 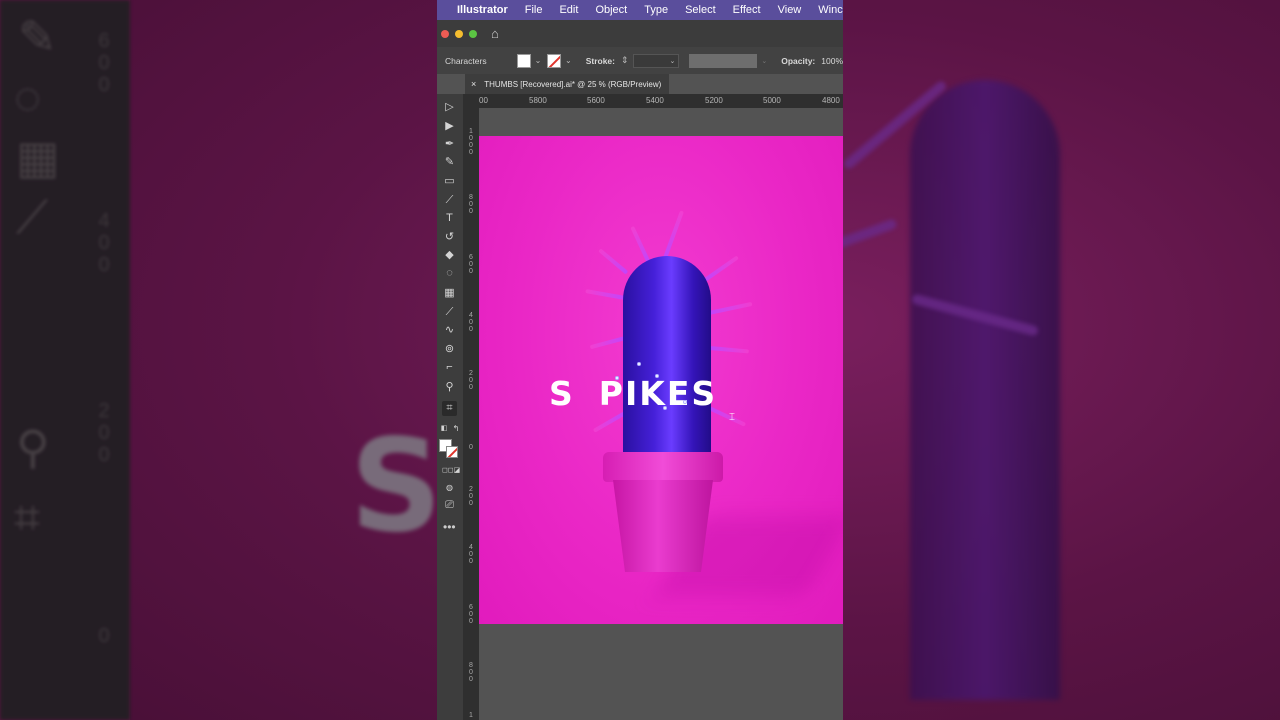 What do you see at coordinates (640, 33) in the screenshot?
I see `window-title-bar: ⌂` at bounding box center [640, 33].